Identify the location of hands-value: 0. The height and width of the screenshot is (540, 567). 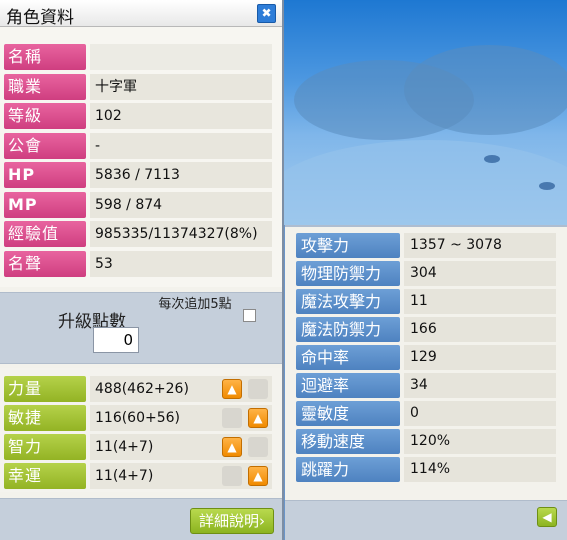
(480, 413).